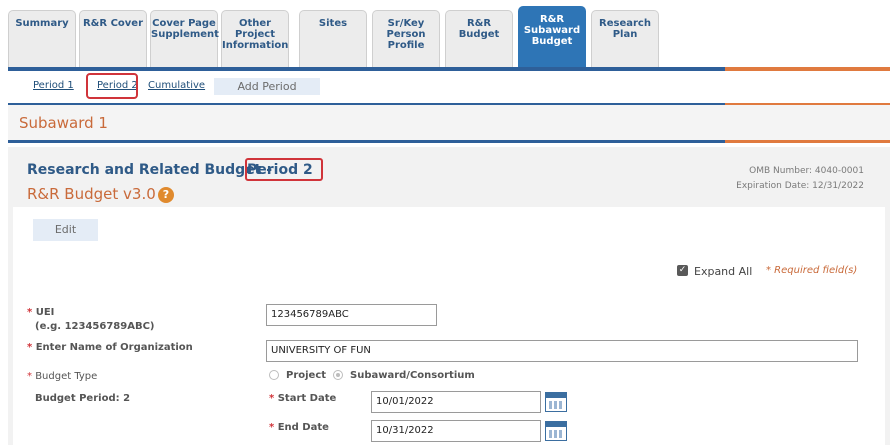 Image resolution: width=890 pixels, height=445 pixels. What do you see at coordinates (479, 39) in the screenshot?
I see `tab-rr-budget: R&R Budget` at bounding box center [479, 39].